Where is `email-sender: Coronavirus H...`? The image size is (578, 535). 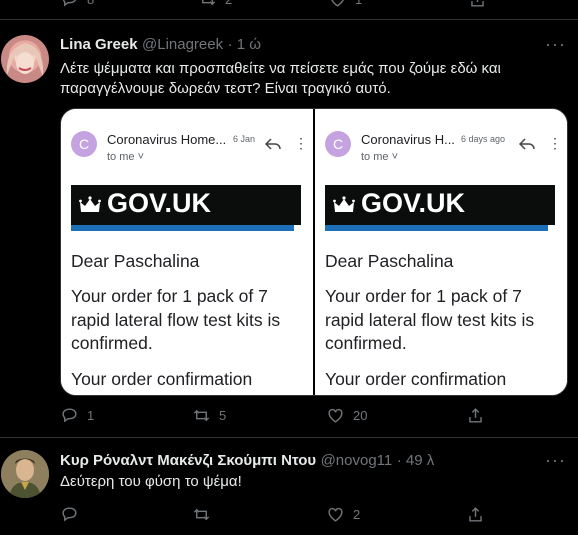
email-sender: Coronavirus H... is located at coordinates (408, 139).